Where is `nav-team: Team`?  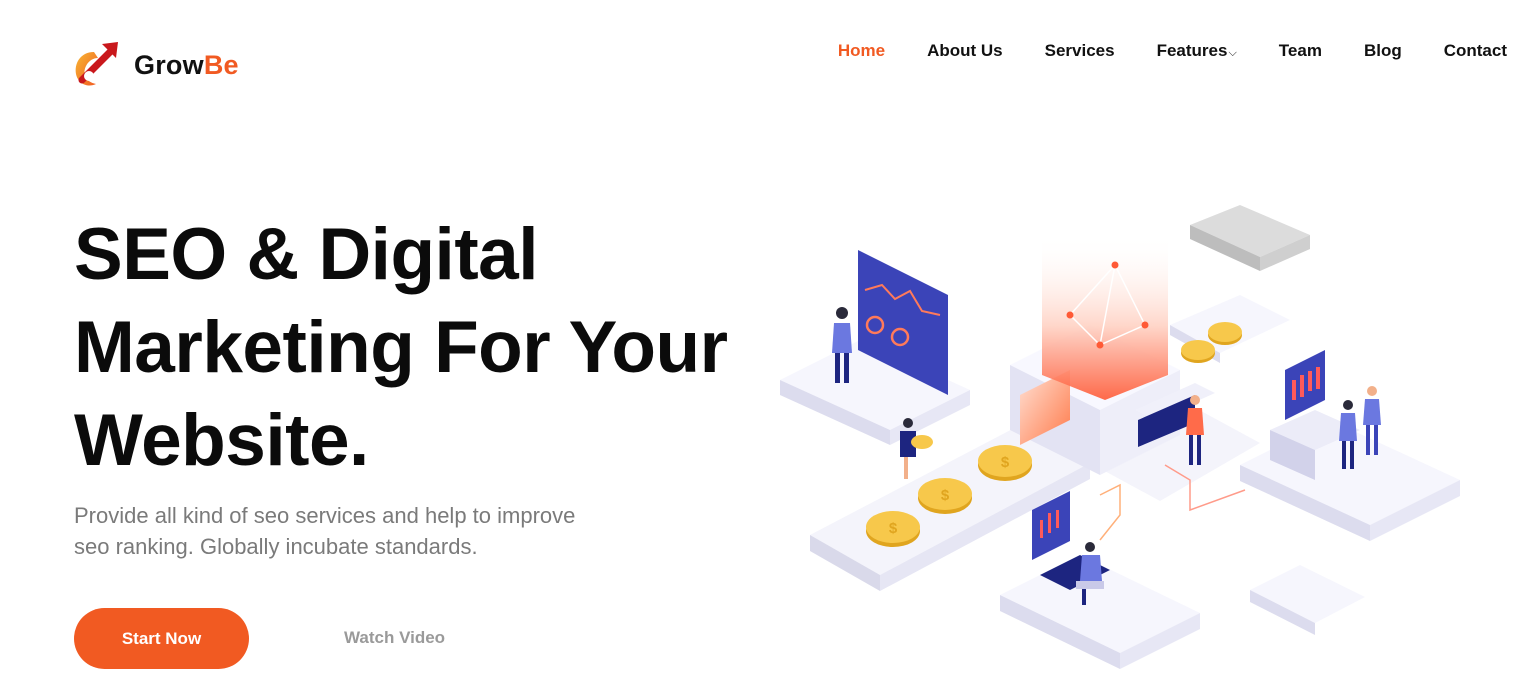
nav-team: Team is located at coordinates (1300, 51).